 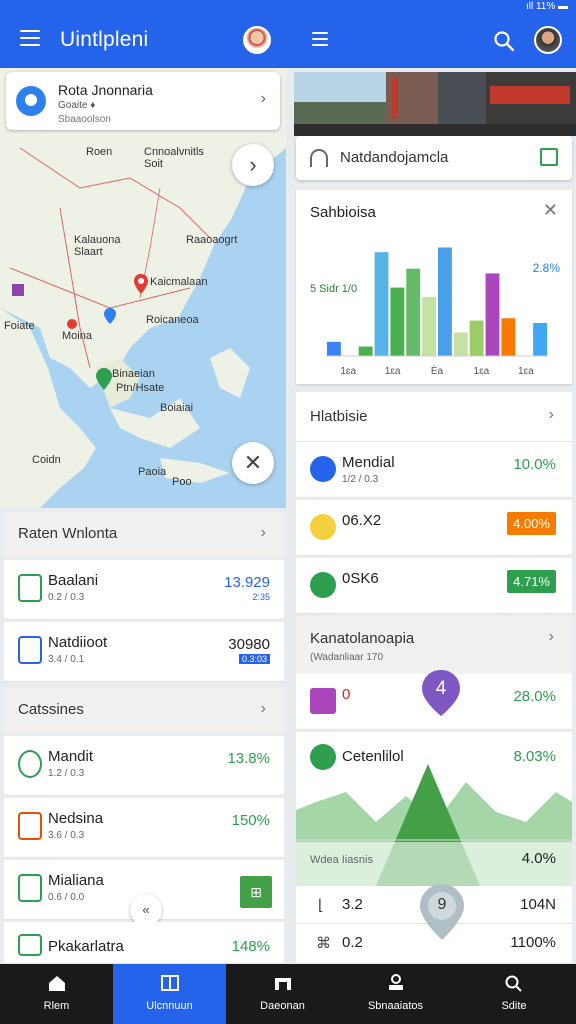 I want to click on list-item: Pkakarlatra 148%, so click(x=144, y=943).